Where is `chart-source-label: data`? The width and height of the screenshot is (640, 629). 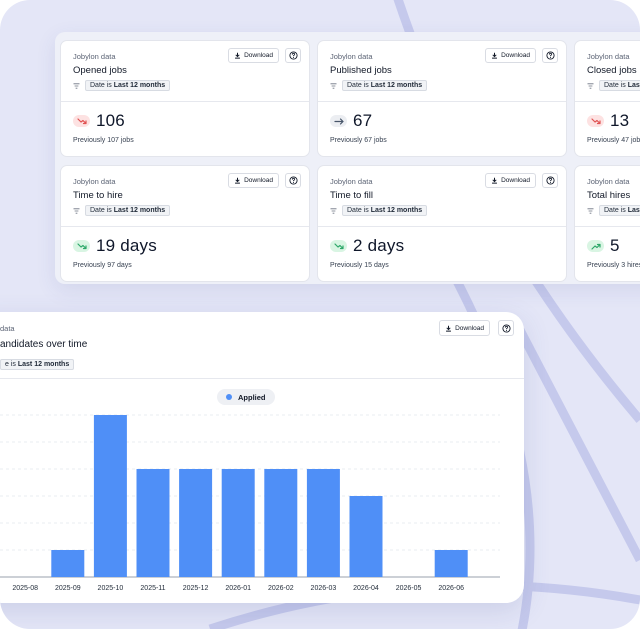
chart-source-label: data is located at coordinates (7, 328).